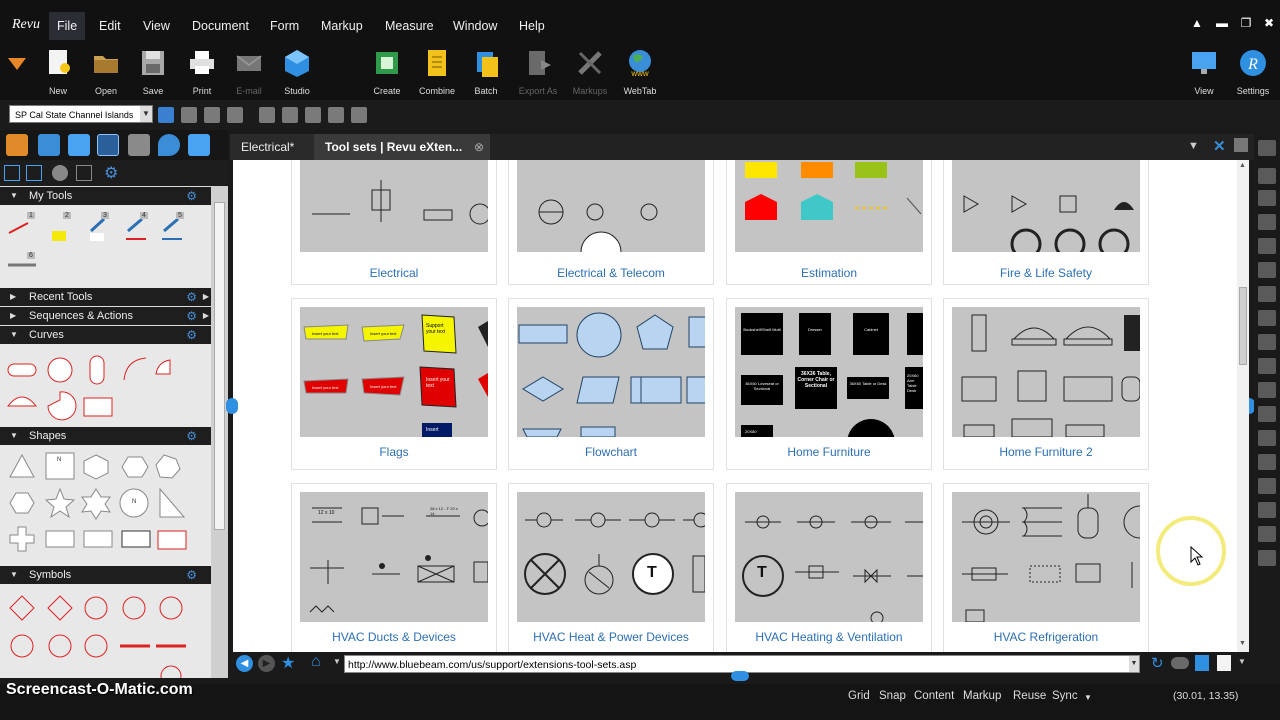 The height and width of the screenshot is (720, 1280). I want to click on bookmark-icon, so click(1202, 663).